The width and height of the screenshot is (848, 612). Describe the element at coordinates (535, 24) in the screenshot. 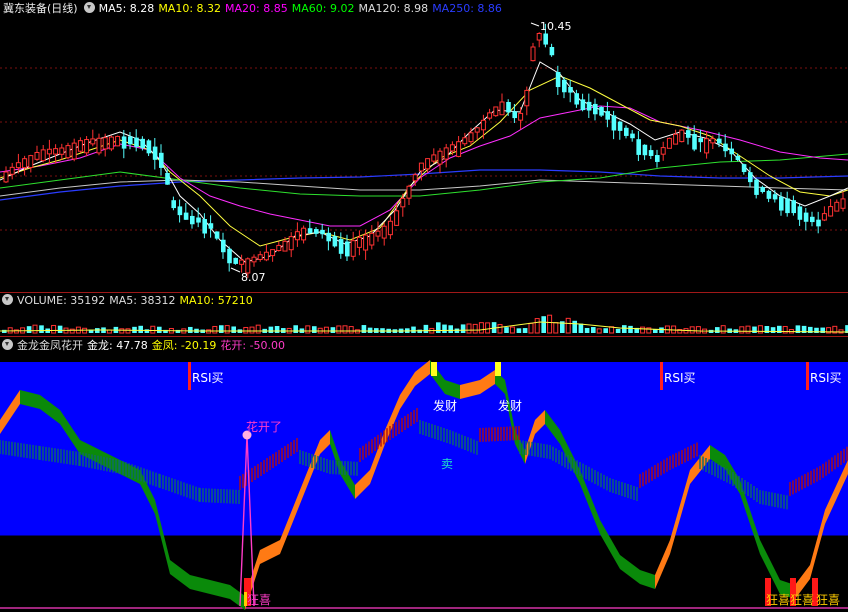

I see `high-pointer` at that location.